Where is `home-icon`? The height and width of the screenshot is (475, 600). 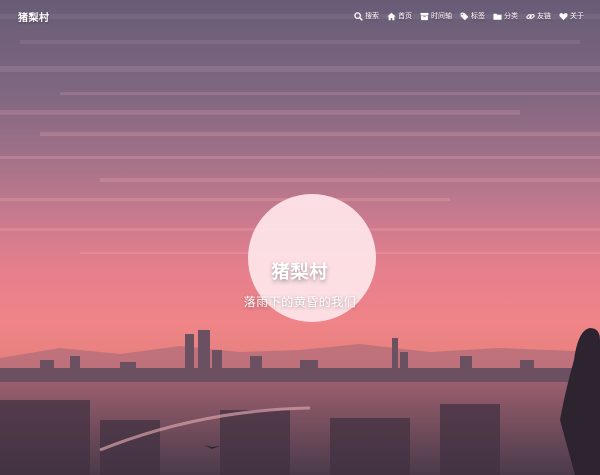
home-icon is located at coordinates (391, 16).